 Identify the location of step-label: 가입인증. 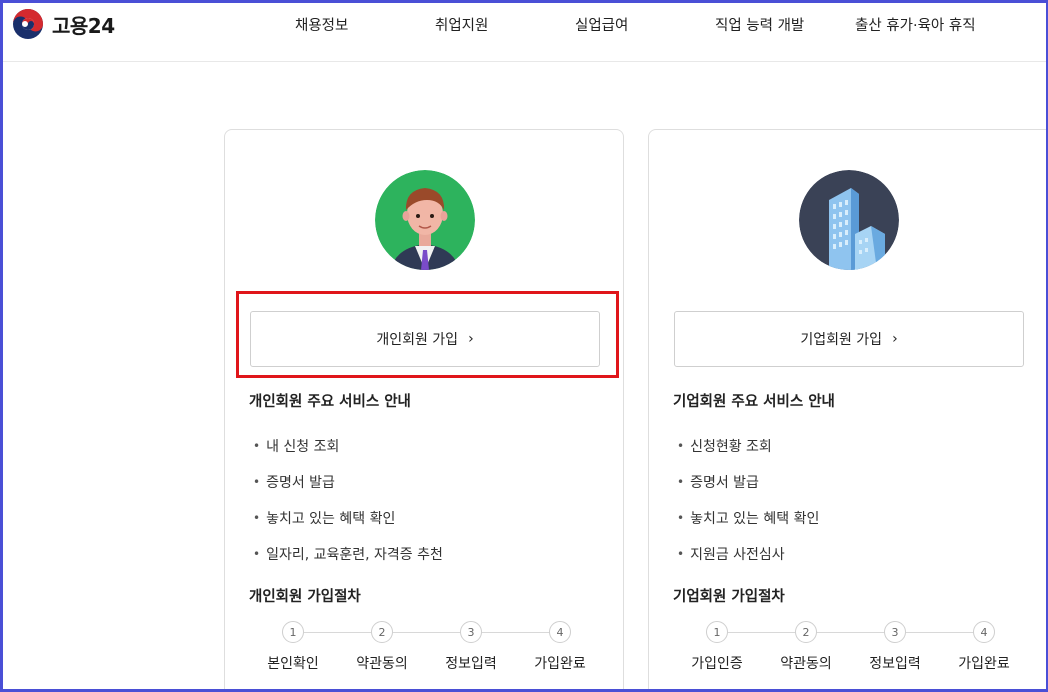
(717, 664).